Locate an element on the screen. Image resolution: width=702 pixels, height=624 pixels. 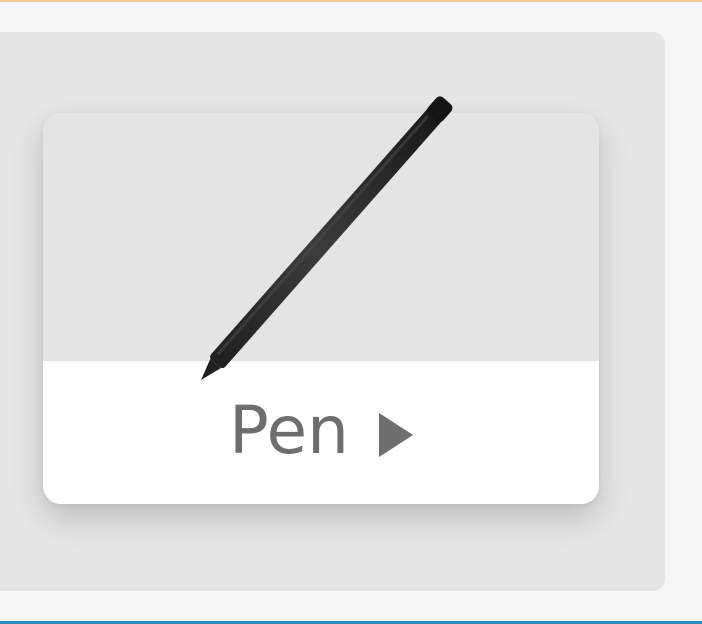
play-triangle-icon is located at coordinates (395, 435).